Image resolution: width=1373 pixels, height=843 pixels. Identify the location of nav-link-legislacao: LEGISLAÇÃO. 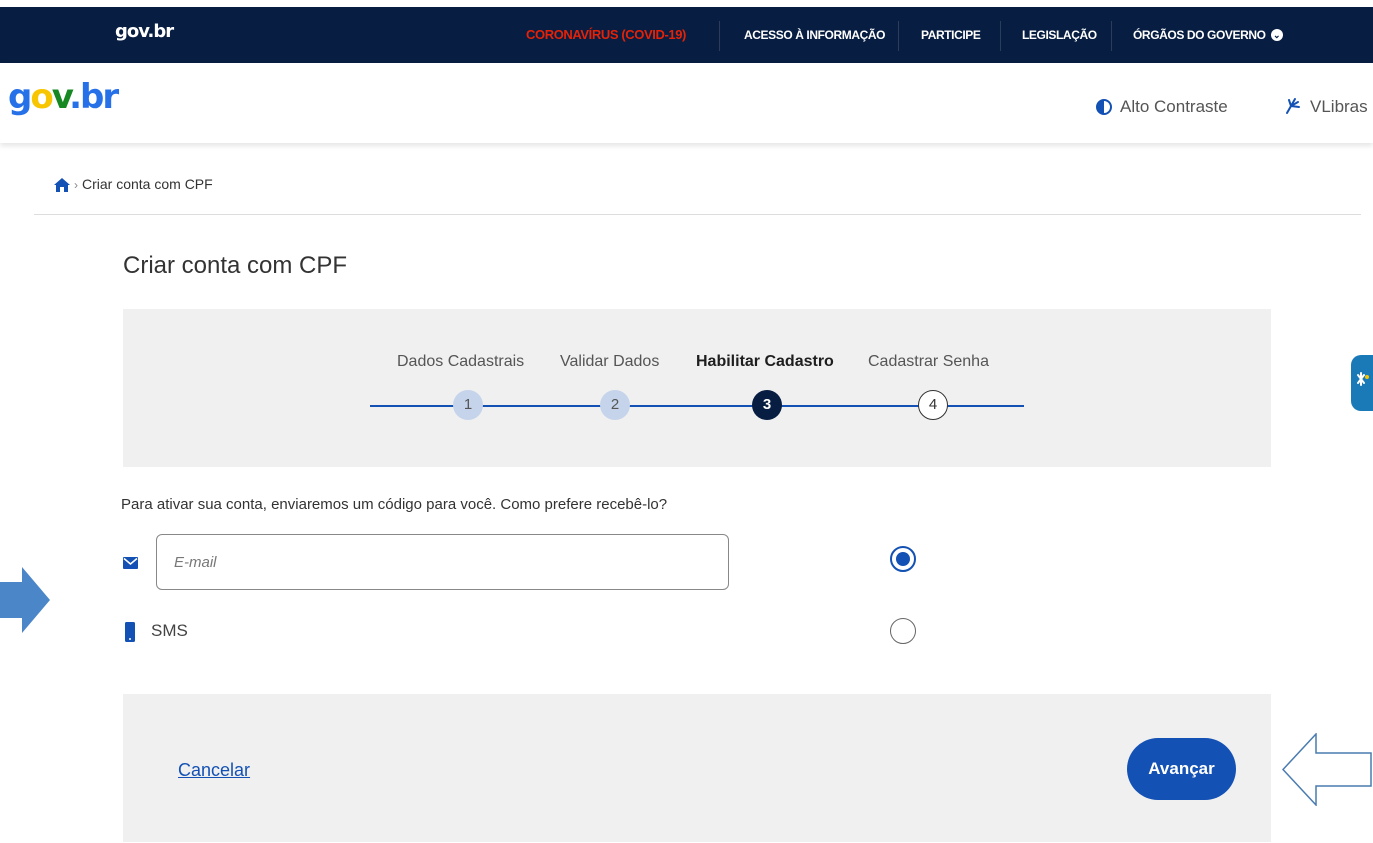
(1059, 35).